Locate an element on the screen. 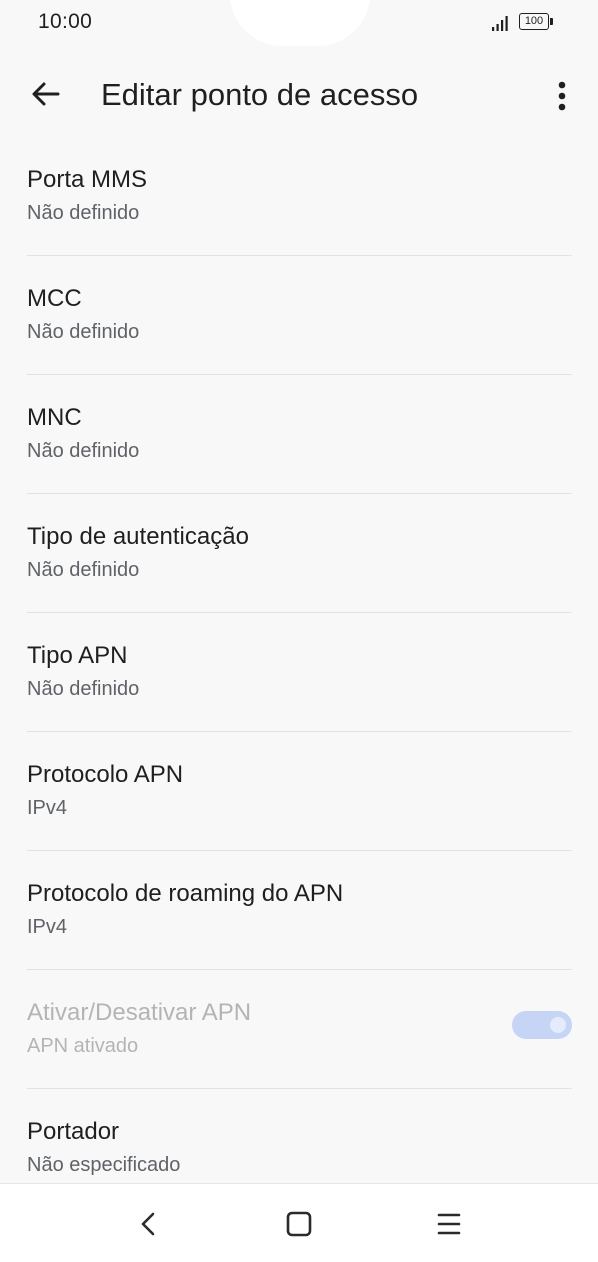 This screenshot has height=1262, width=598. setting-item-auth-type: Tipo de autenticação Não definido is located at coordinates (299, 553).